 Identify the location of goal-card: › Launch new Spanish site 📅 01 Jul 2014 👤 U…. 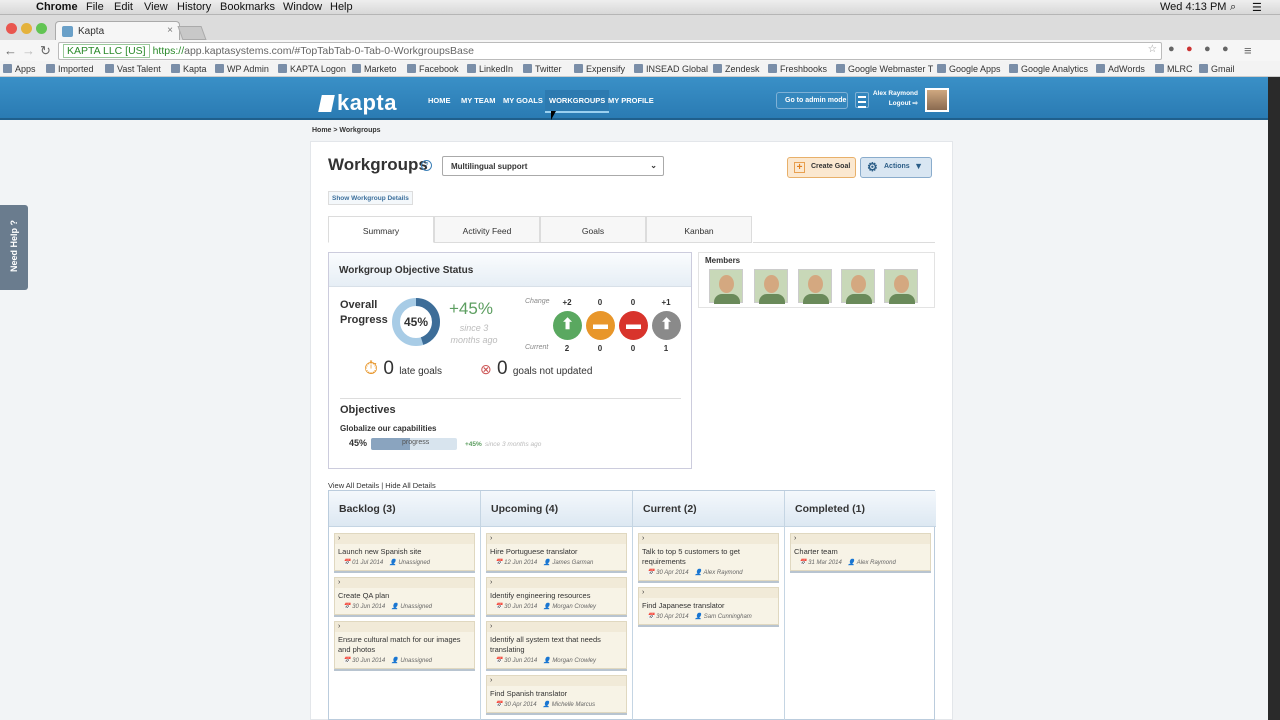
(404, 552).